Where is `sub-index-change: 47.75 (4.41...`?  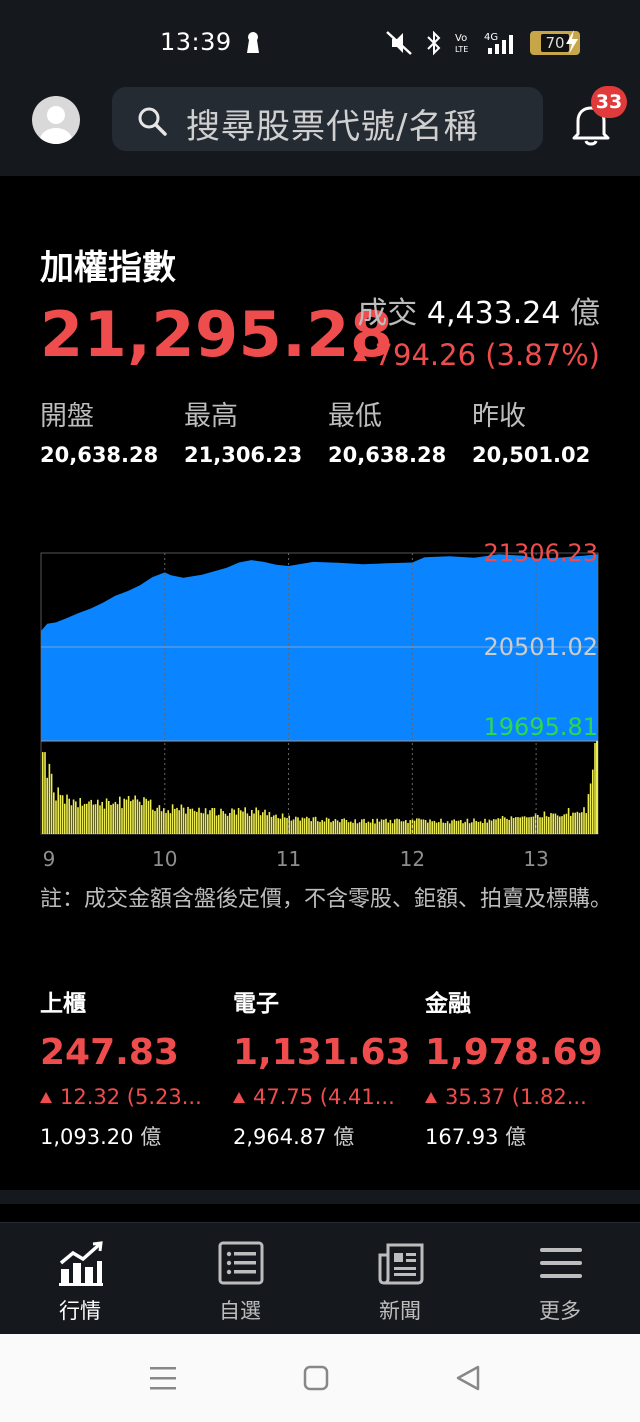 sub-index-change: 47.75 (4.41... is located at coordinates (323, 1097).